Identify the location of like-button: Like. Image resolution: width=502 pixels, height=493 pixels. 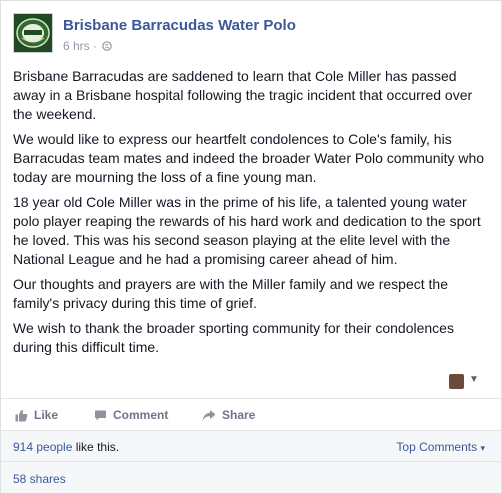
(36, 415).